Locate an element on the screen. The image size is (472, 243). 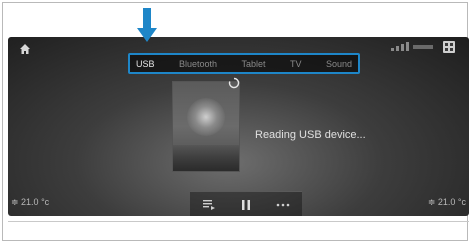
loading-spinner-icon is located at coordinates (234, 83).